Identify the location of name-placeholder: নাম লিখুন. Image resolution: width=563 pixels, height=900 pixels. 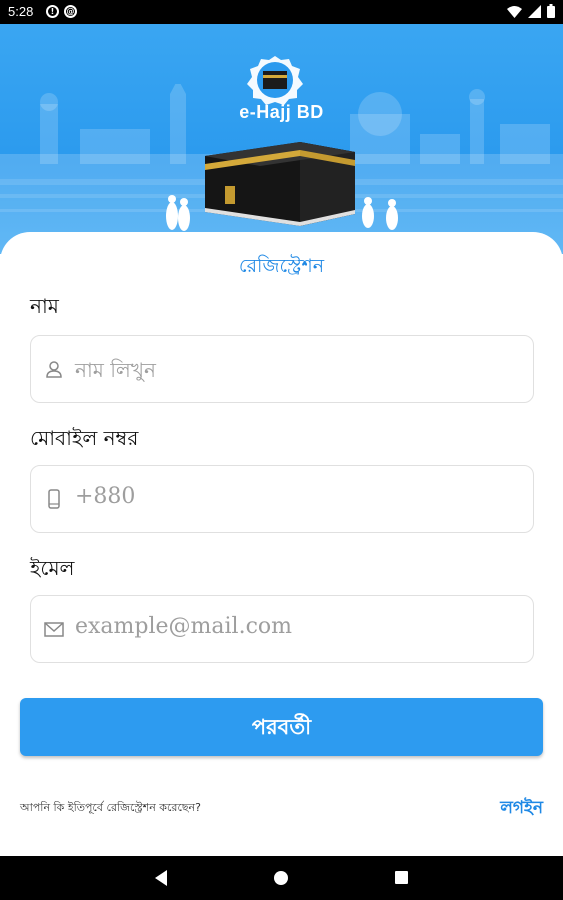
(115, 370).